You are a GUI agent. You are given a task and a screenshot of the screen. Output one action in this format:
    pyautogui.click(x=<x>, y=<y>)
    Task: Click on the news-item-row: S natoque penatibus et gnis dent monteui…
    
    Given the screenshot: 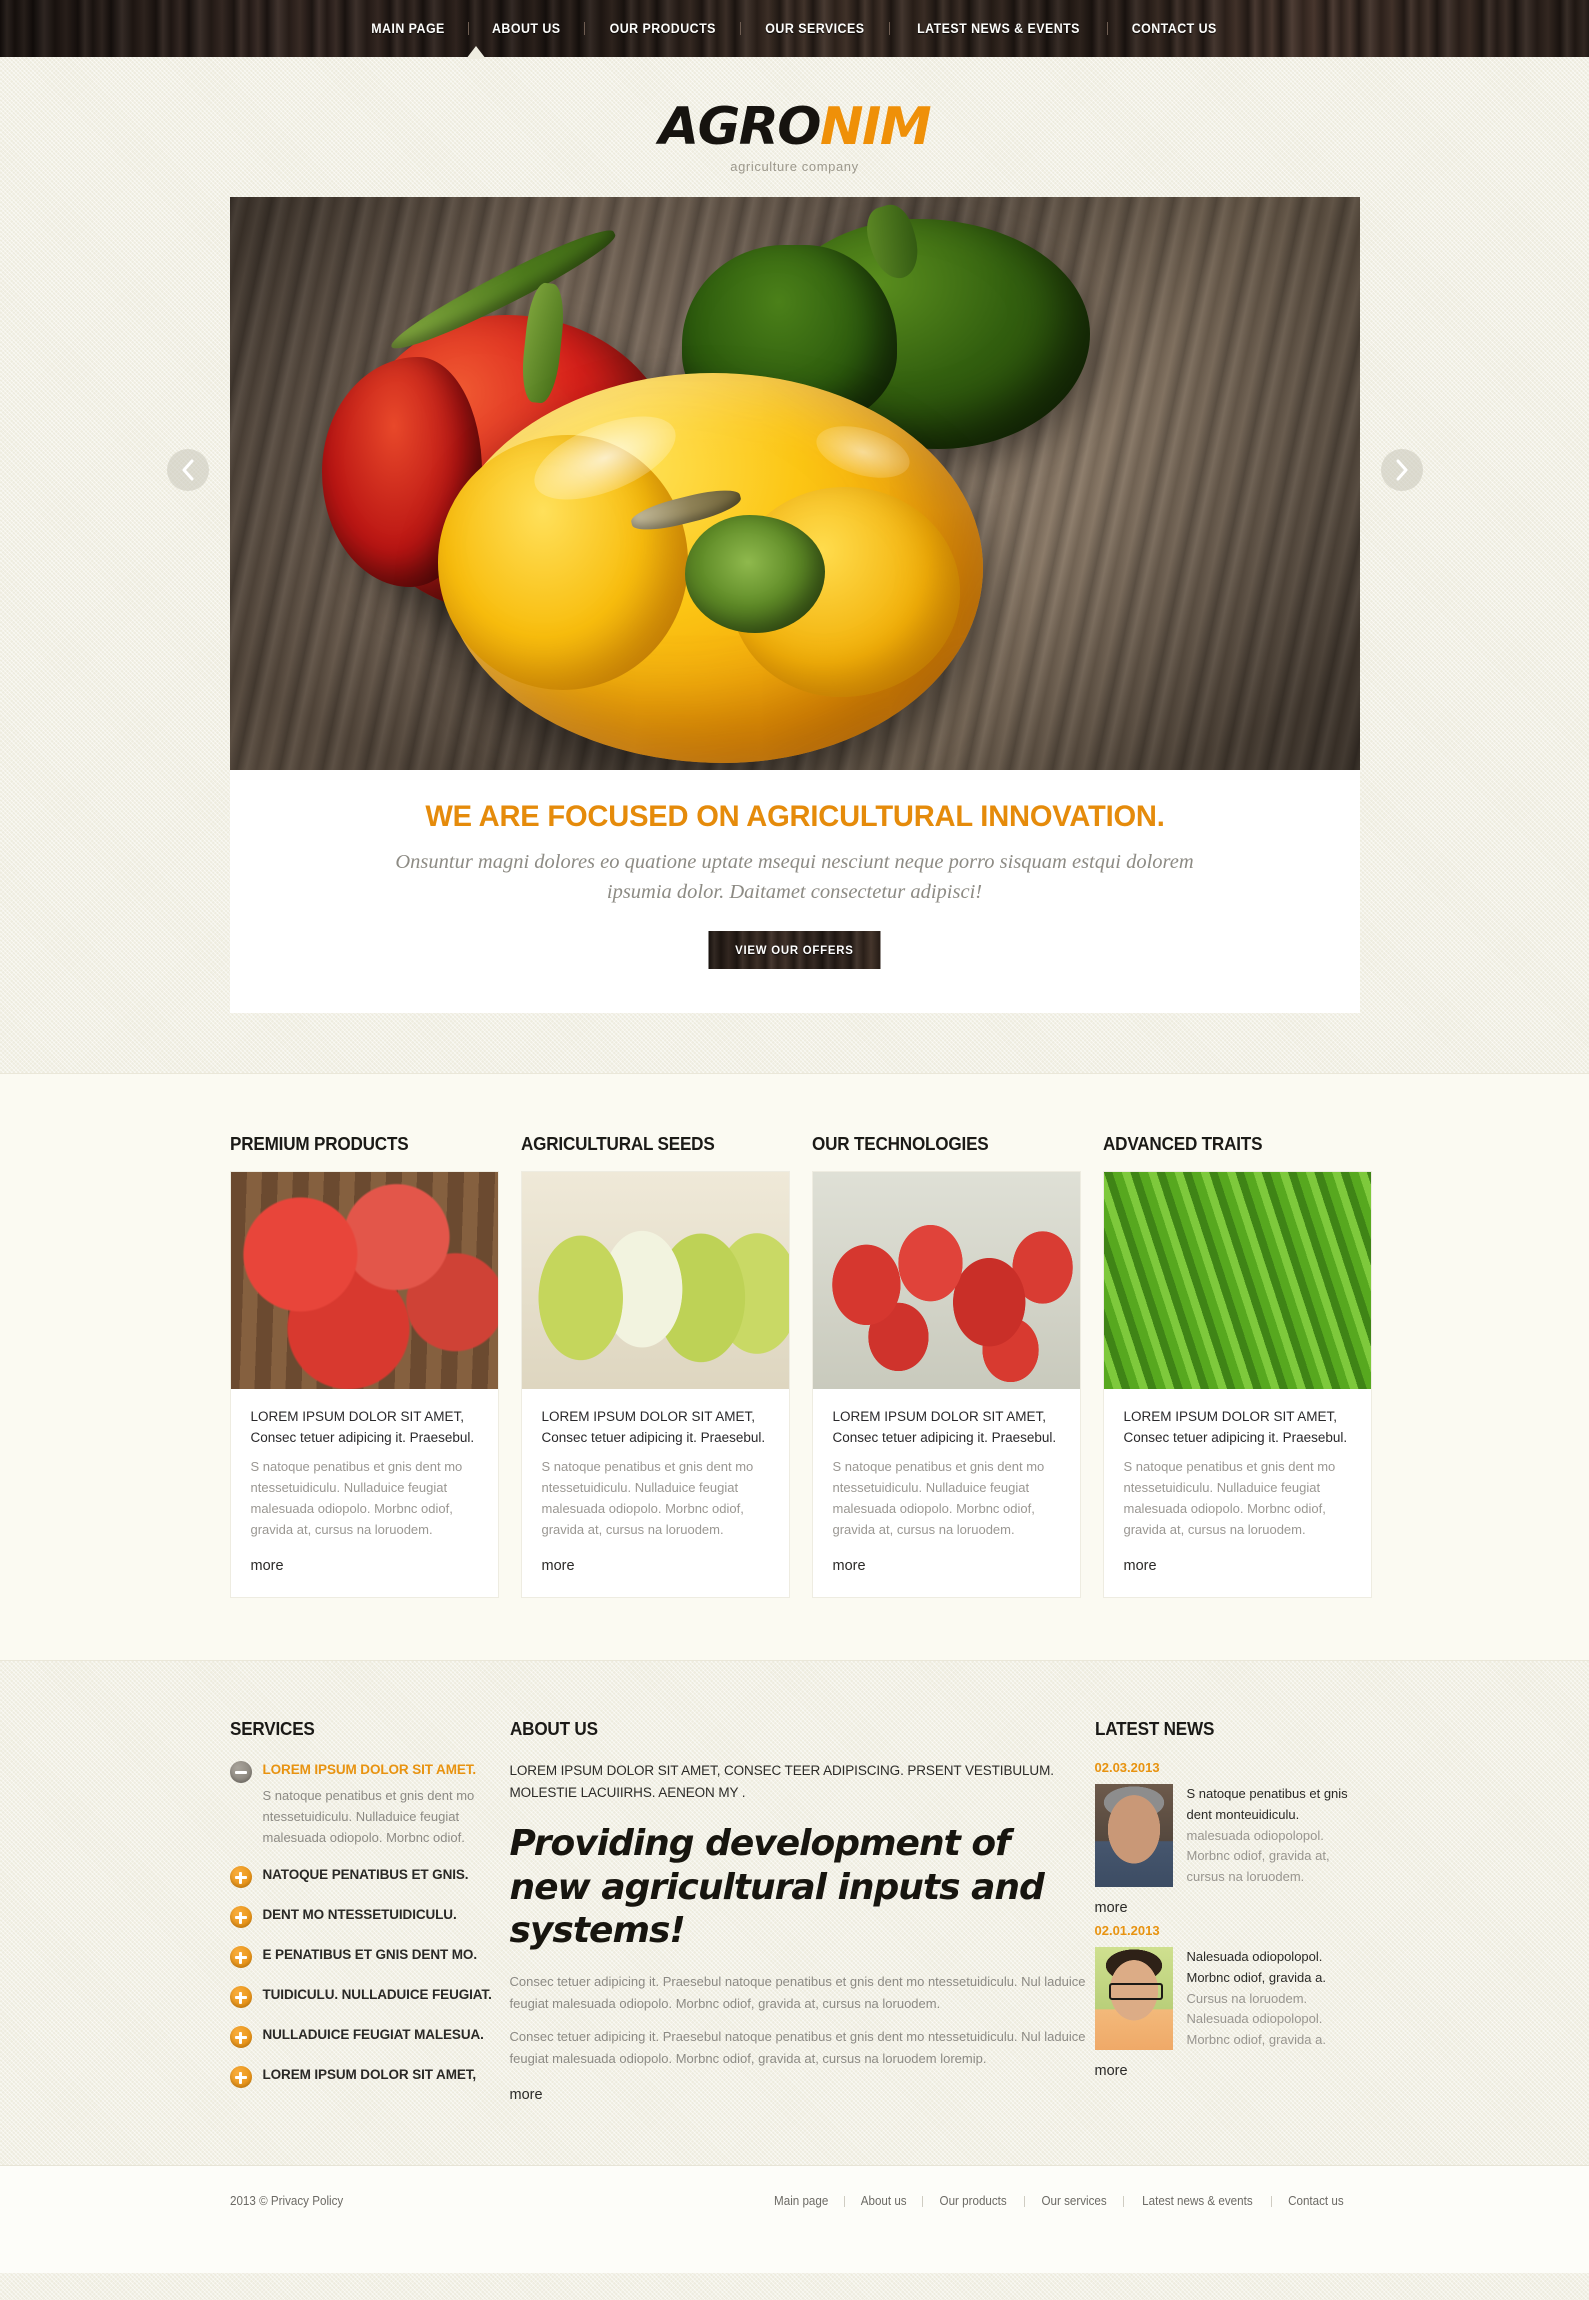 What is the action you would take?
    pyautogui.click(x=1227, y=1836)
    